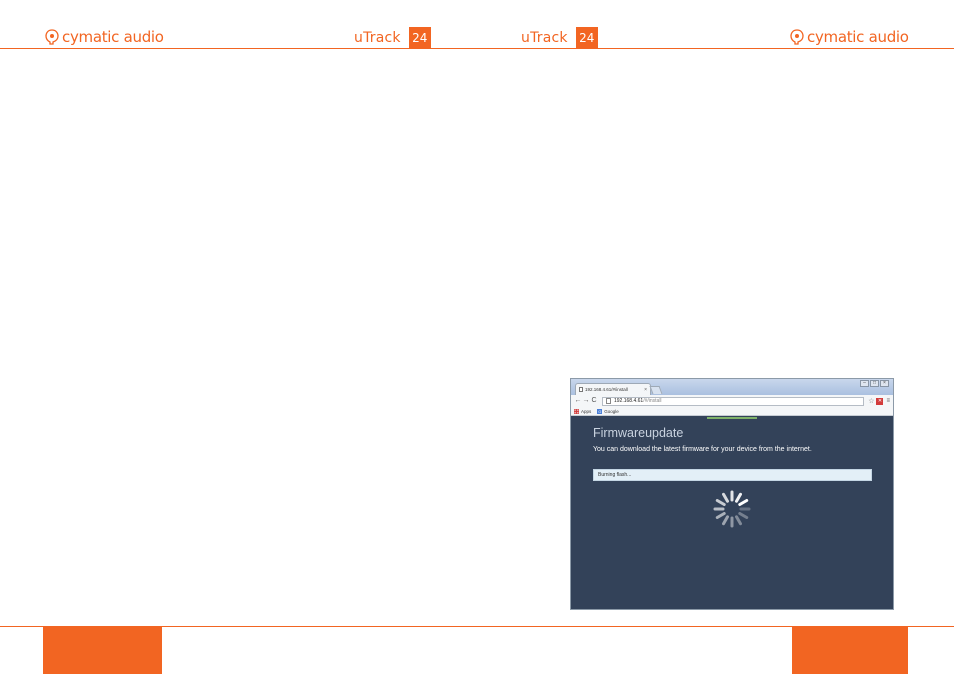 The height and width of the screenshot is (674, 954). Describe the element at coordinates (732, 509) in the screenshot. I see `loading-spinner-icon` at that location.